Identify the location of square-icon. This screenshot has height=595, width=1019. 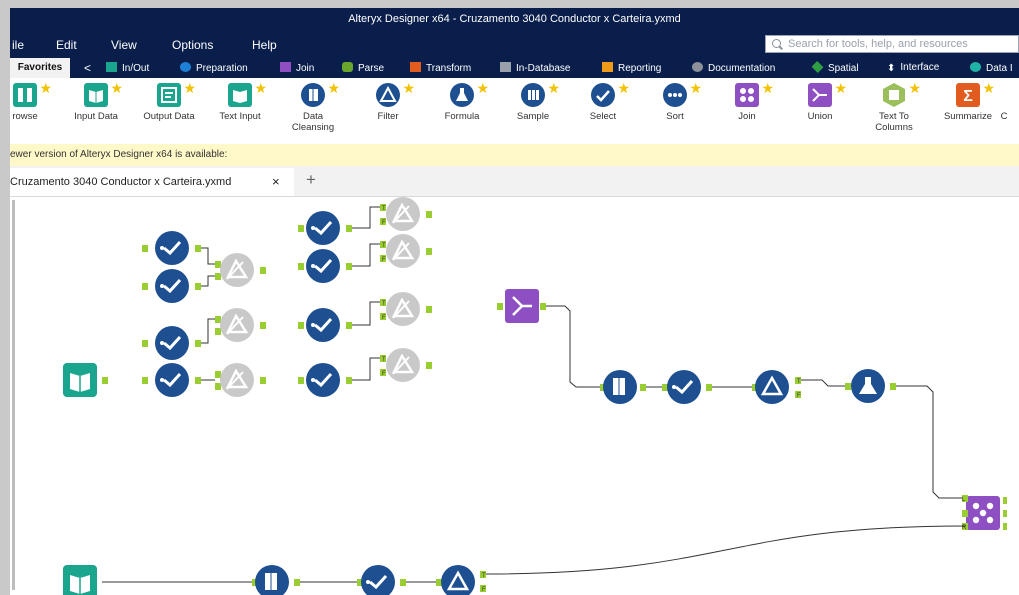
(415, 67).